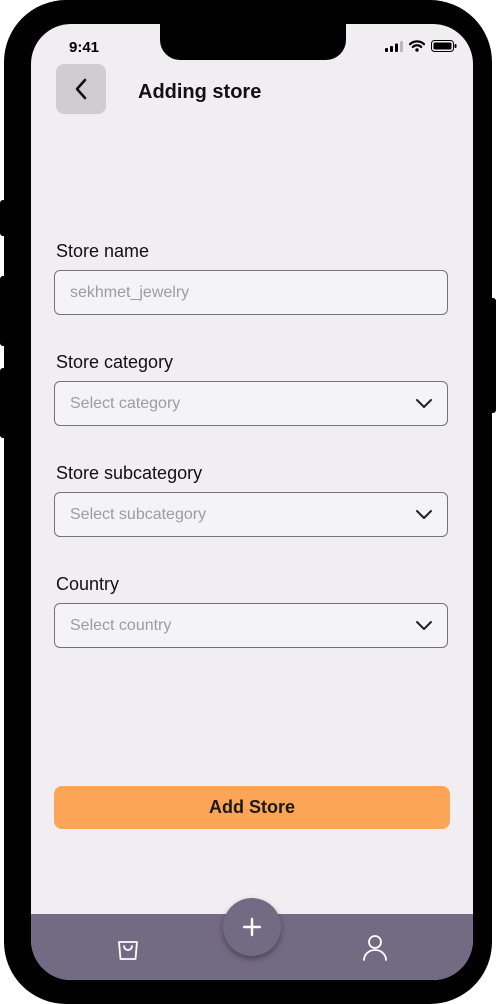 Image resolution: width=496 pixels, height=1004 pixels. Describe the element at coordinates (115, 362) in the screenshot. I see `store-category-label: Store category` at that location.